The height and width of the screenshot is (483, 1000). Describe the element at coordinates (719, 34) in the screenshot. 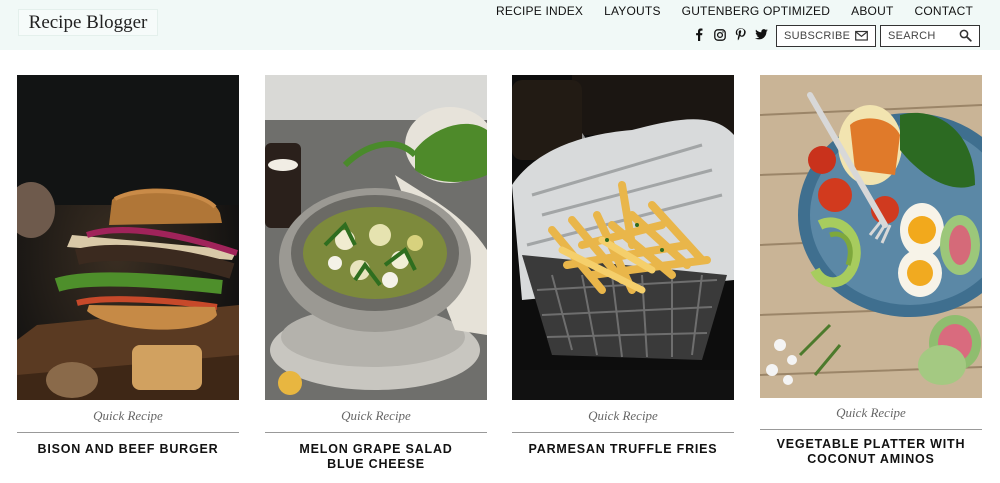

I see `instagram-icon` at that location.